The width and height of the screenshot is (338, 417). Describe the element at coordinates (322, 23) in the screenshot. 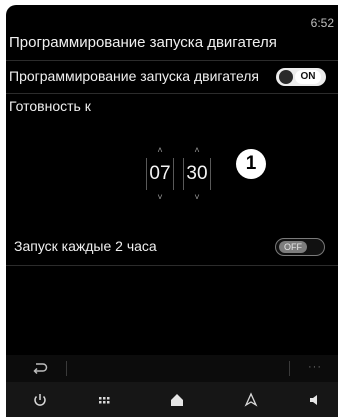

I see `status-clock: 6:52` at that location.